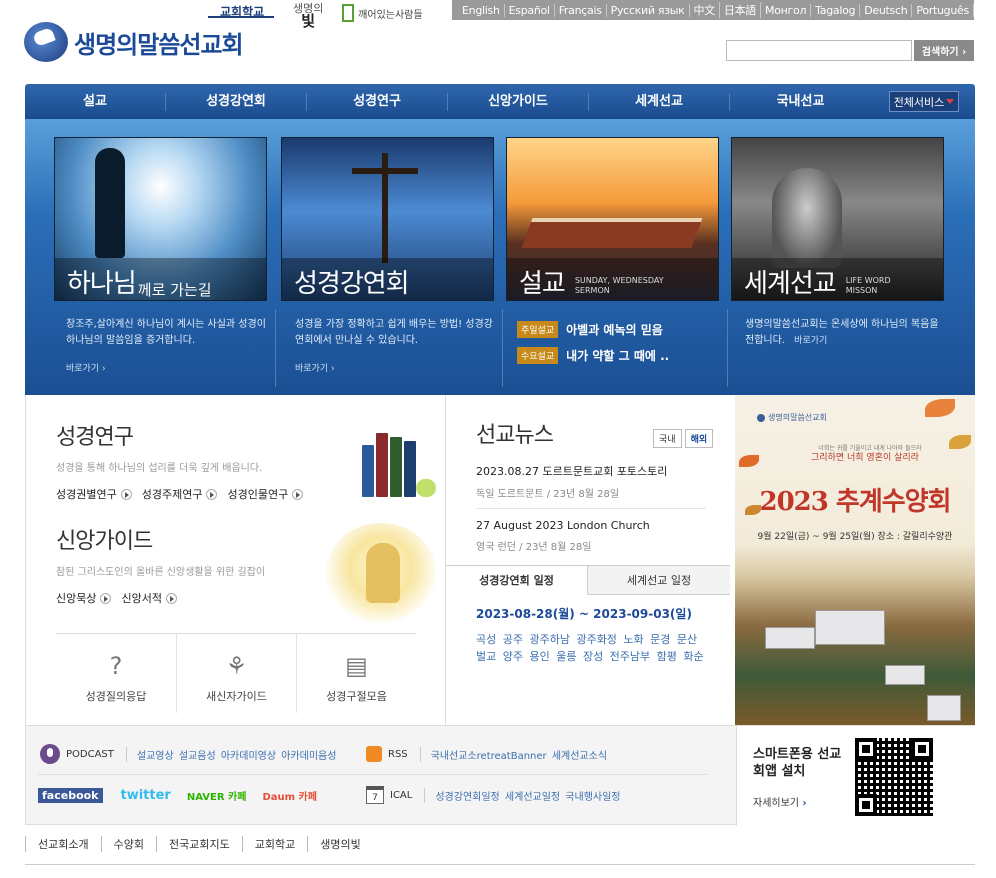 This screenshot has width=996, height=878. I want to click on lang-russian: Русский язык, so click(648, 10).